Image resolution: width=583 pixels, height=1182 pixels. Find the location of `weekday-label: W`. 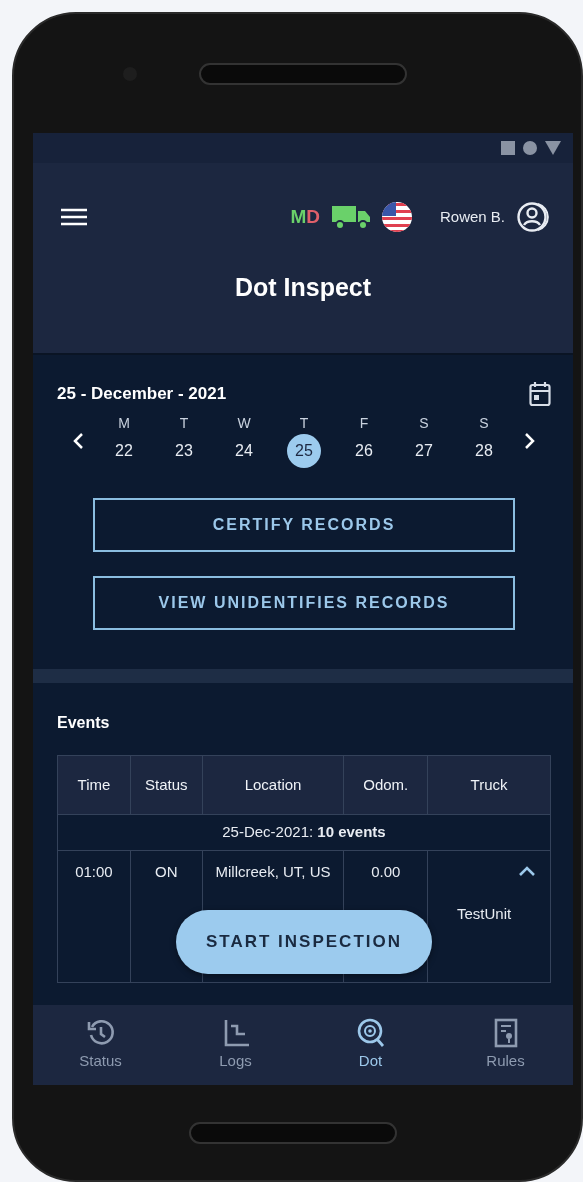

weekday-label: W is located at coordinates (244, 423).